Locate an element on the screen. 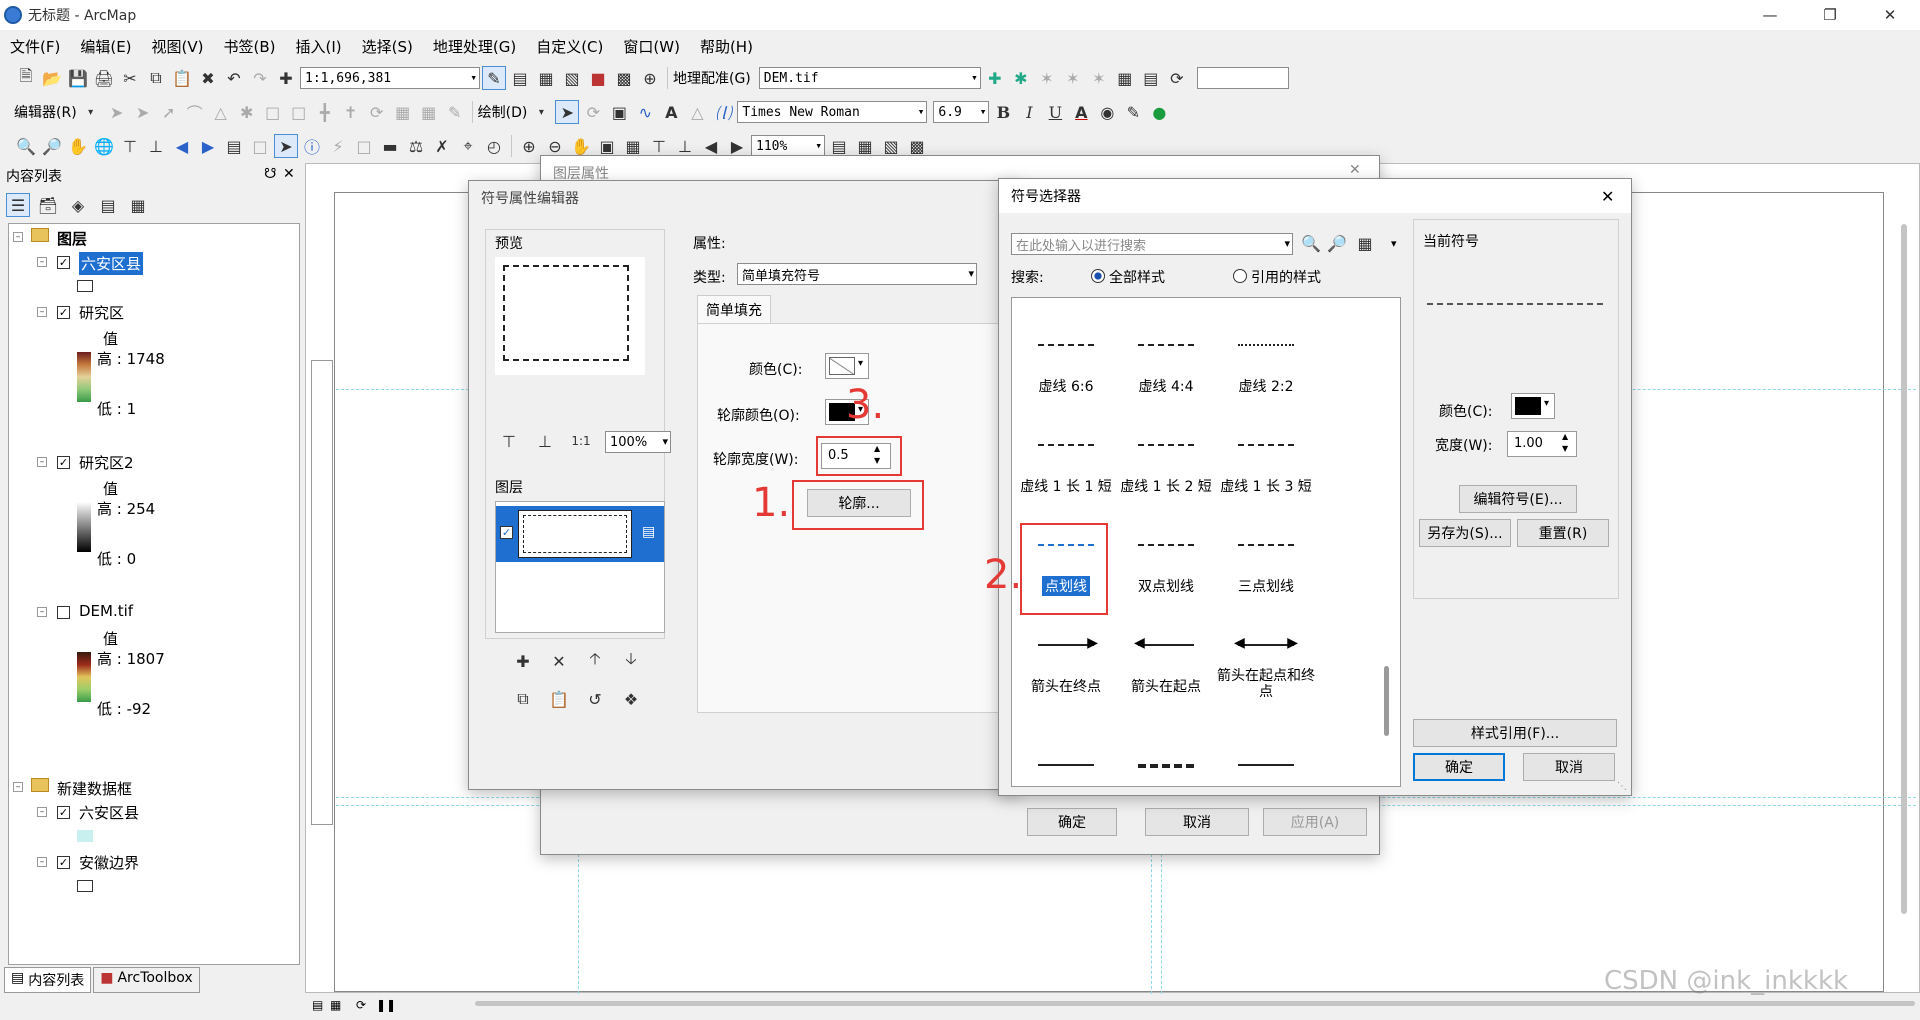 This screenshot has height=1020, width=1920. copy-layer-icon: ⧉ is located at coordinates (523, 699).